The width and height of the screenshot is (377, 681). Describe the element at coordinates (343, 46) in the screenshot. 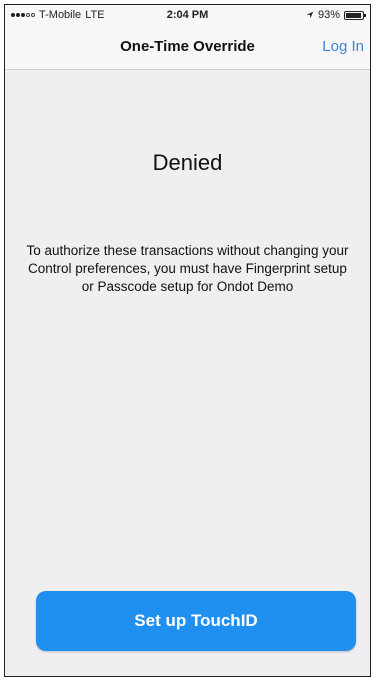

I see `log-in-button: Log In` at that location.